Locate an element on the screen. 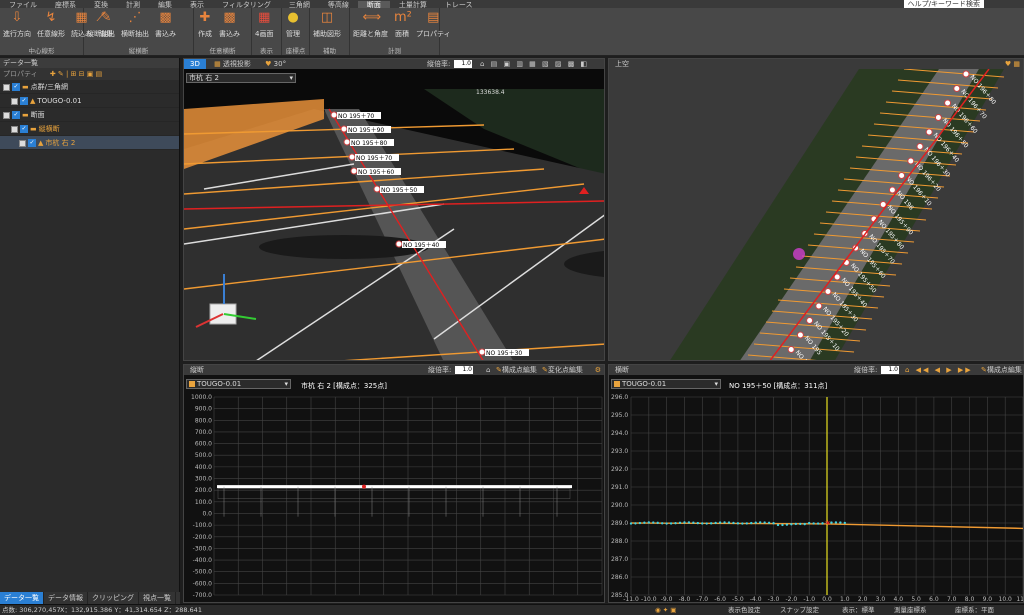  status-item: 表示色設定 is located at coordinates (744, 610).